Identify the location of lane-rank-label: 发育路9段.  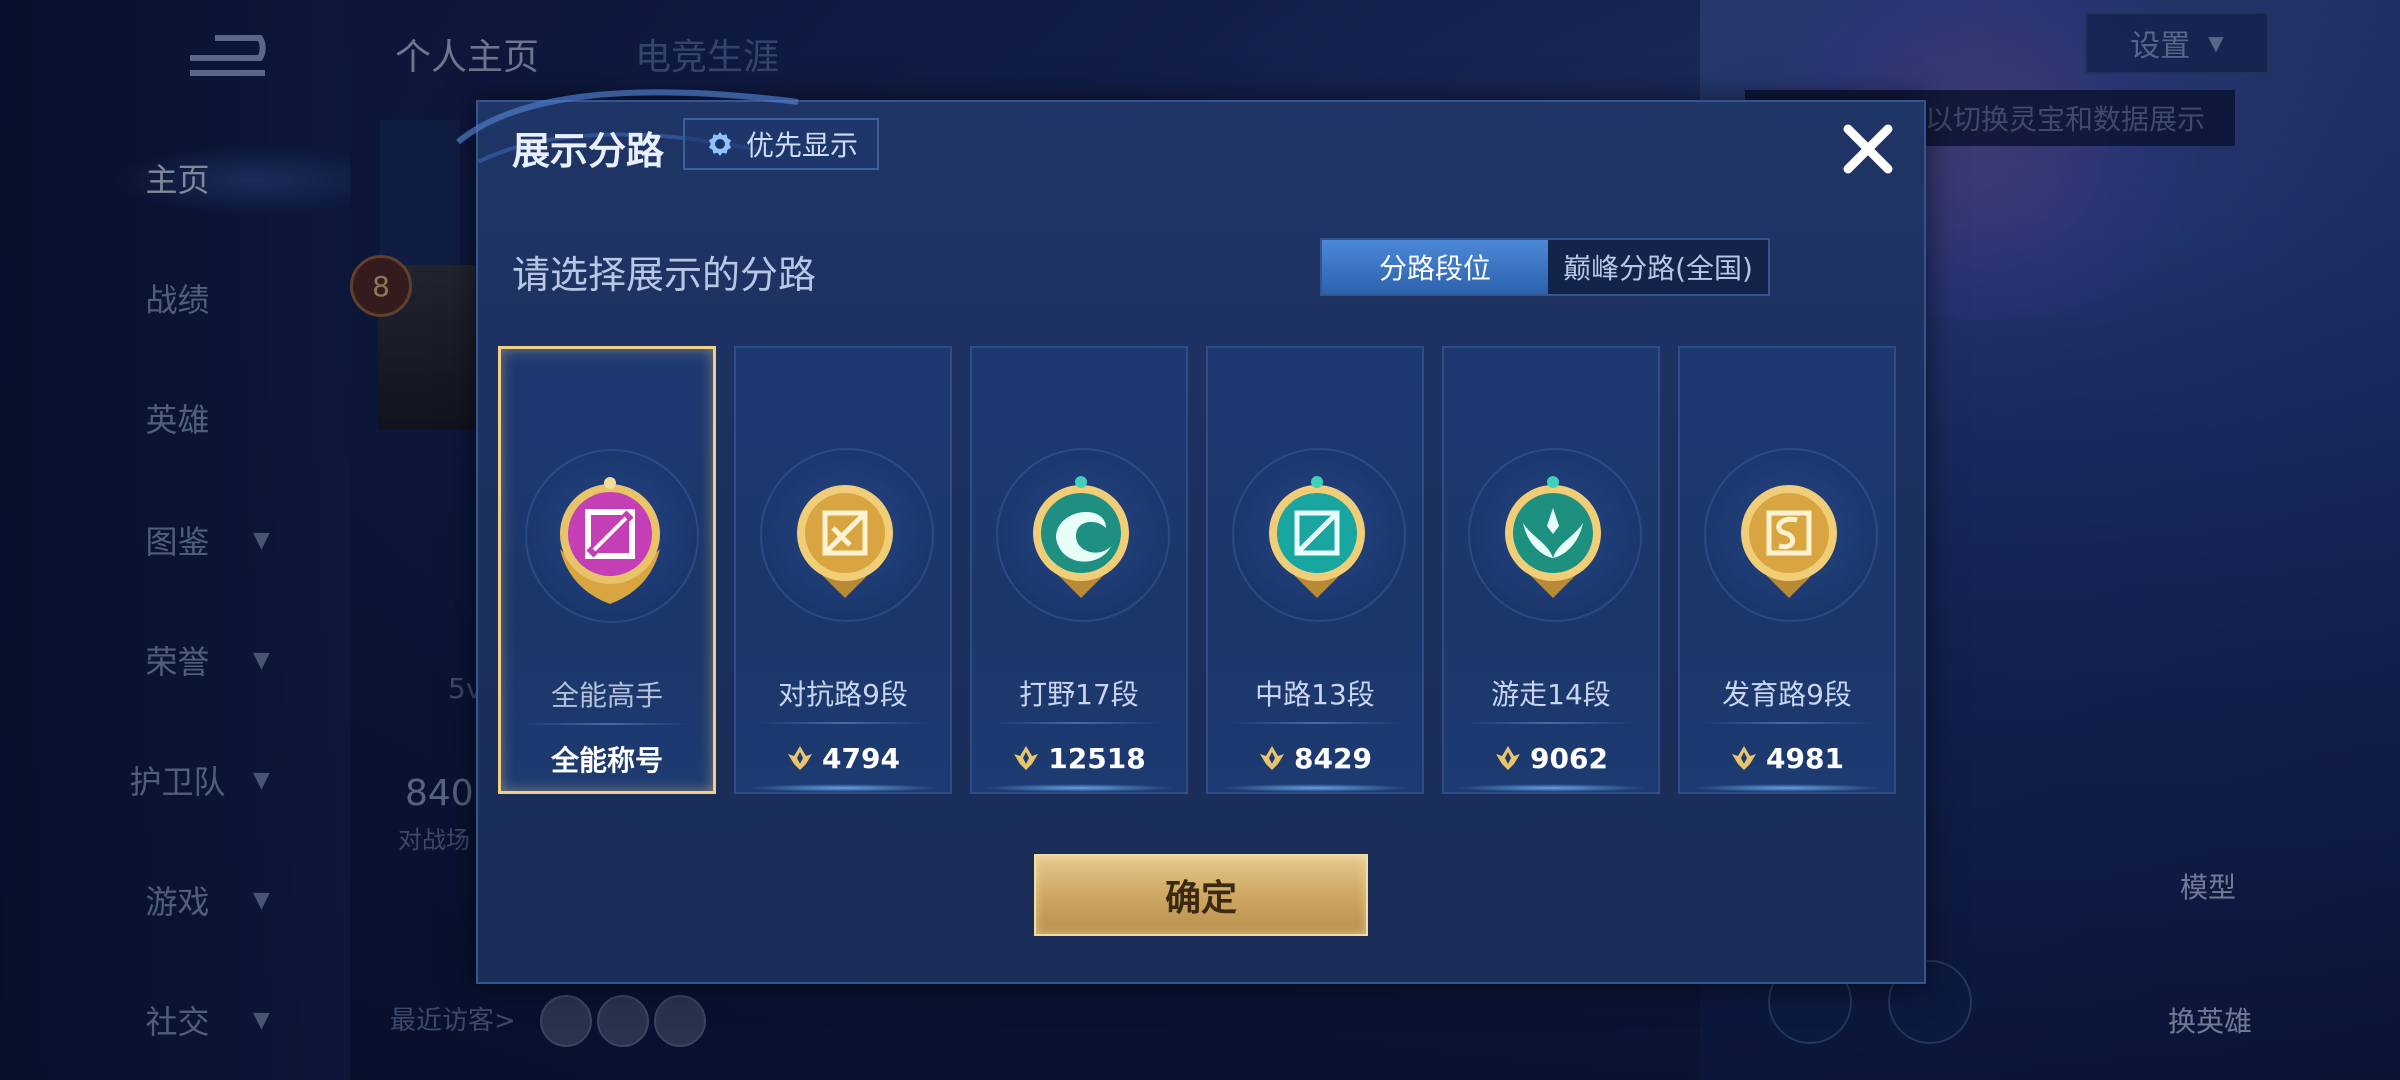
(1787, 694).